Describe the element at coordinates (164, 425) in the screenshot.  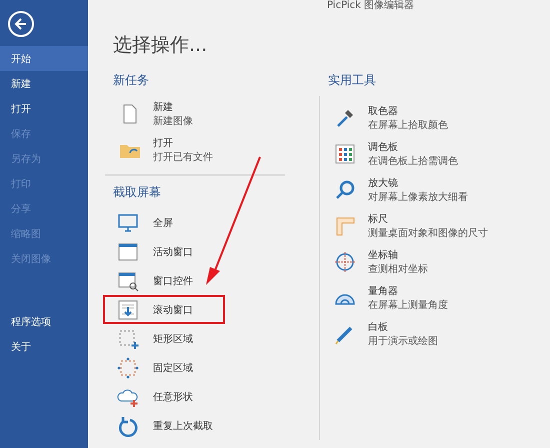
I see `capture-option: 重复上次截取` at that location.